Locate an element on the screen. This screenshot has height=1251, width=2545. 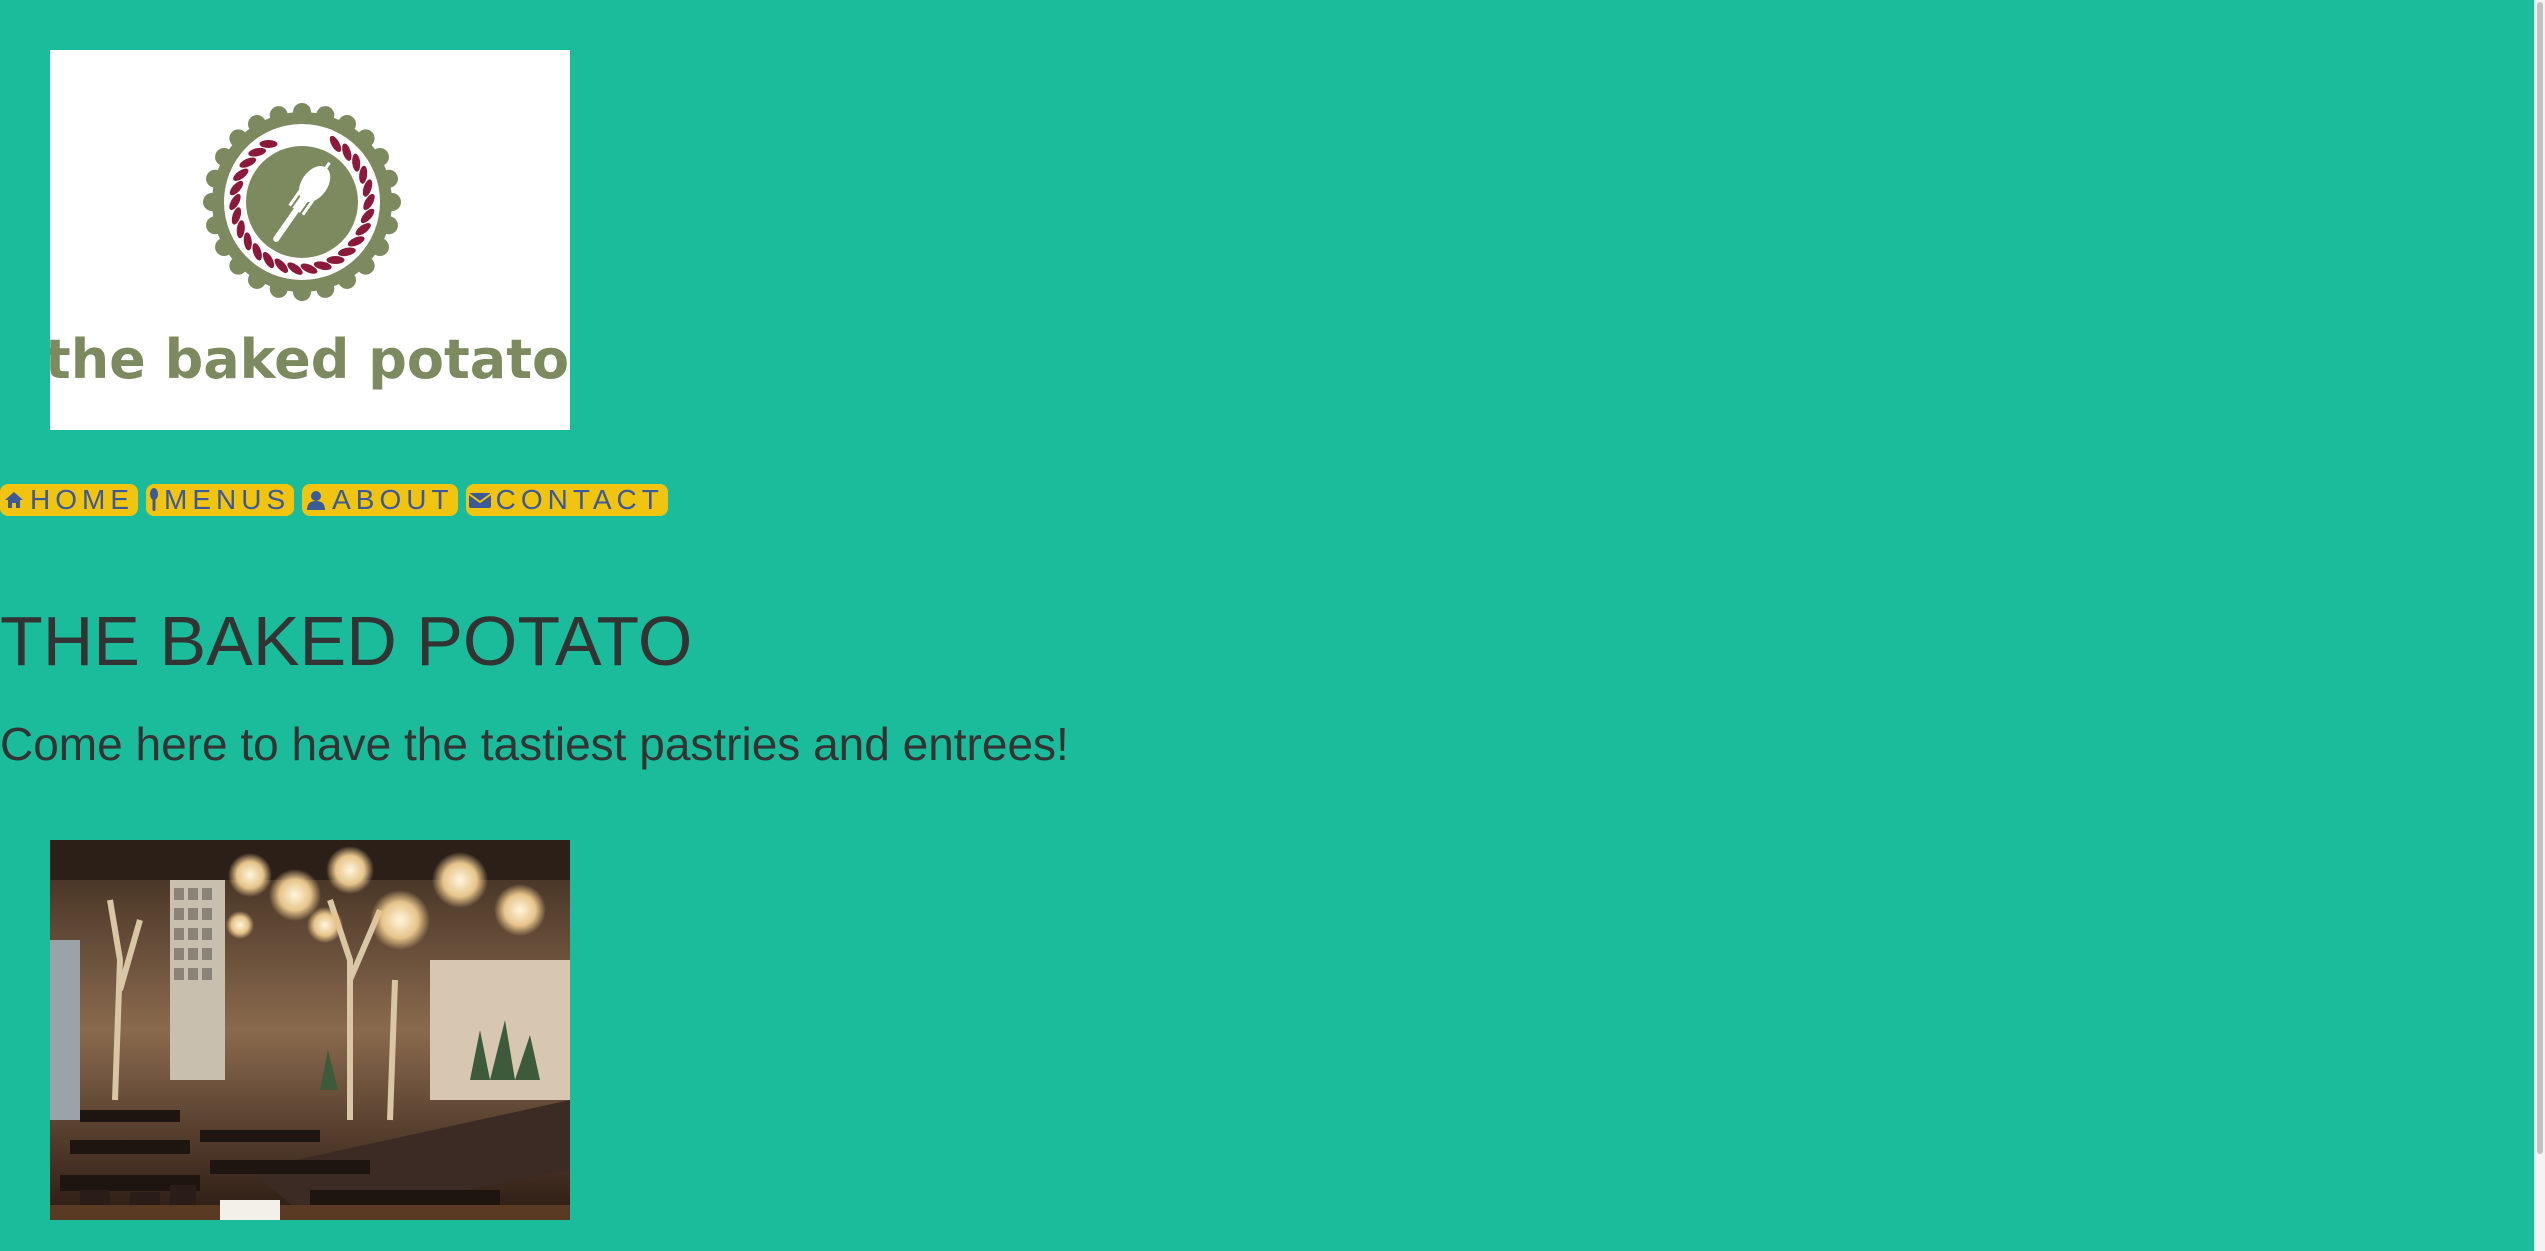
nav-item-menus: MENUS is located at coordinates (220, 500).